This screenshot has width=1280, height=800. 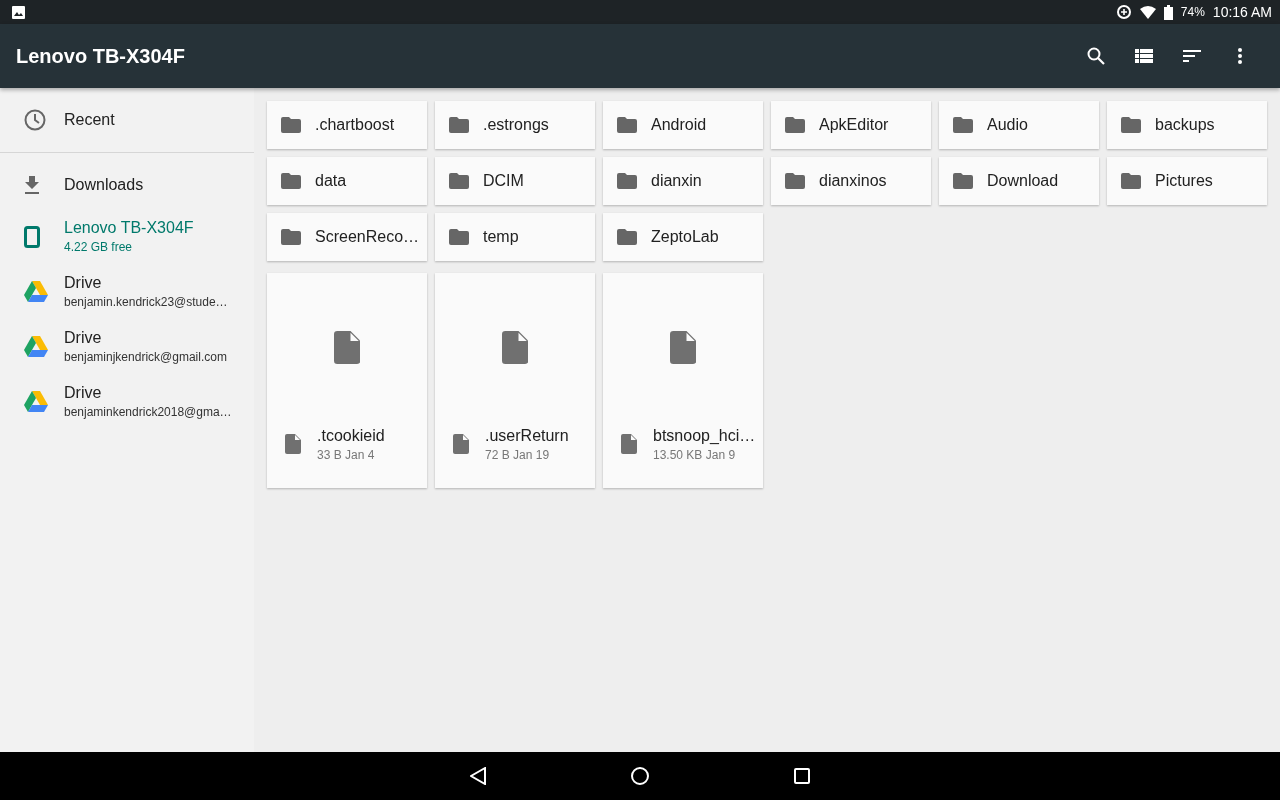 What do you see at coordinates (32, 185) in the screenshot?
I see `download-icon` at bounding box center [32, 185].